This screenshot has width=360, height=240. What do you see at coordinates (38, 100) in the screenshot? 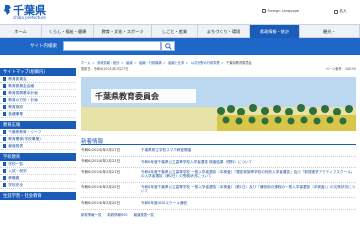
I see `sidebar-item: 教育の方針・計画` at bounding box center [38, 100].